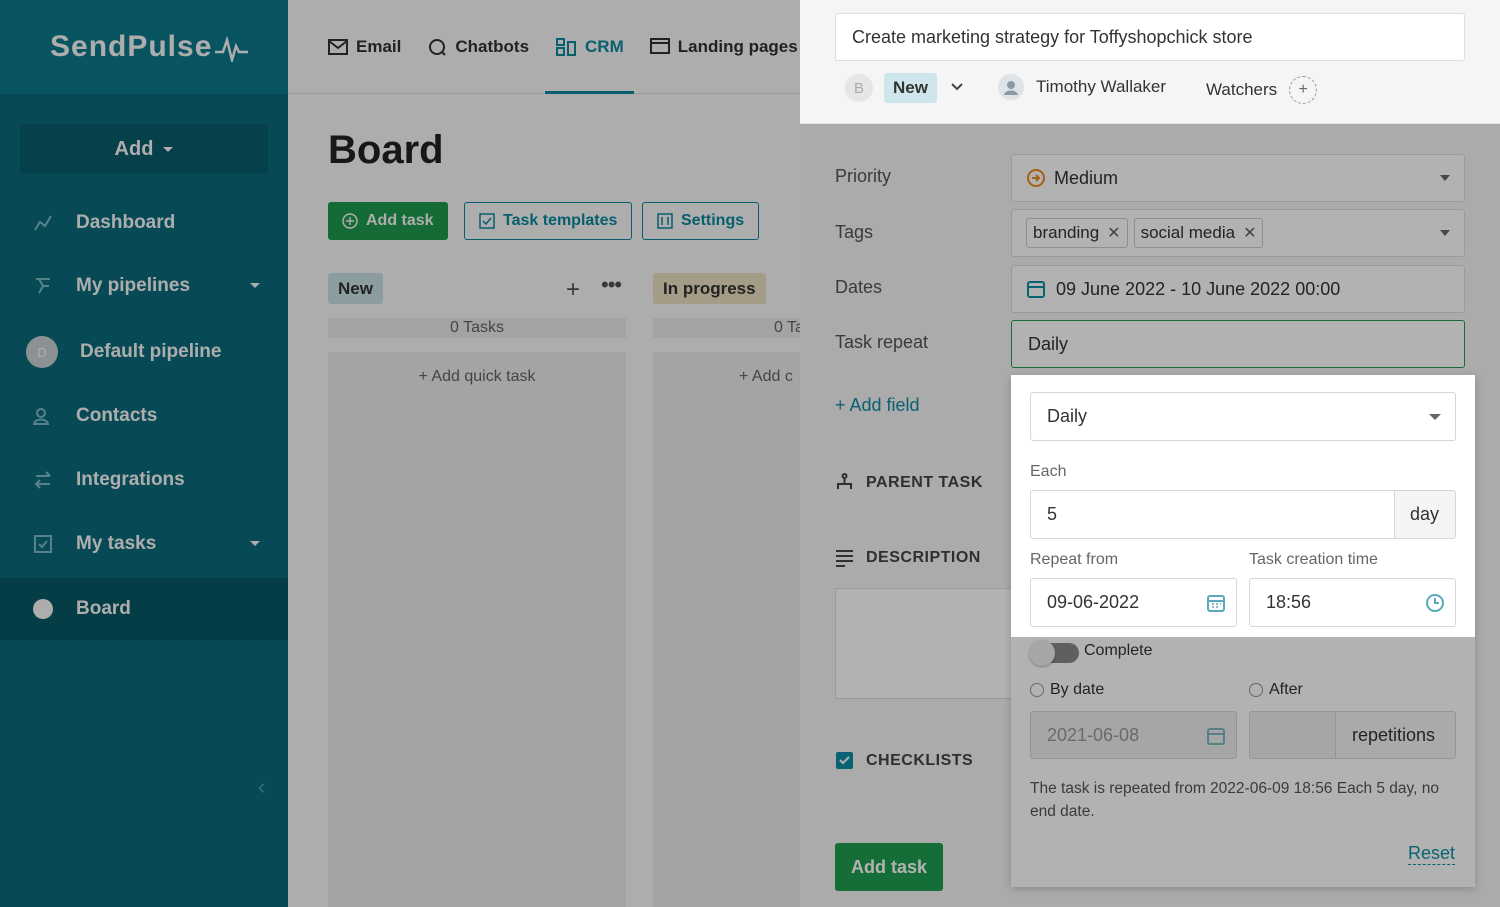 The image size is (1500, 907). I want to click on calendar-icon, so click(1216, 603).